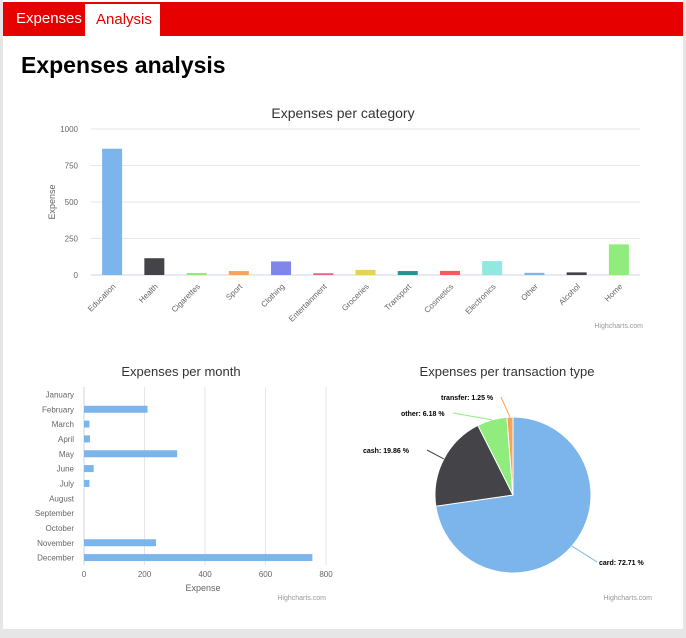 The image size is (686, 638). What do you see at coordinates (148, 293) in the screenshot?
I see `x-tick-label: Health` at bounding box center [148, 293].